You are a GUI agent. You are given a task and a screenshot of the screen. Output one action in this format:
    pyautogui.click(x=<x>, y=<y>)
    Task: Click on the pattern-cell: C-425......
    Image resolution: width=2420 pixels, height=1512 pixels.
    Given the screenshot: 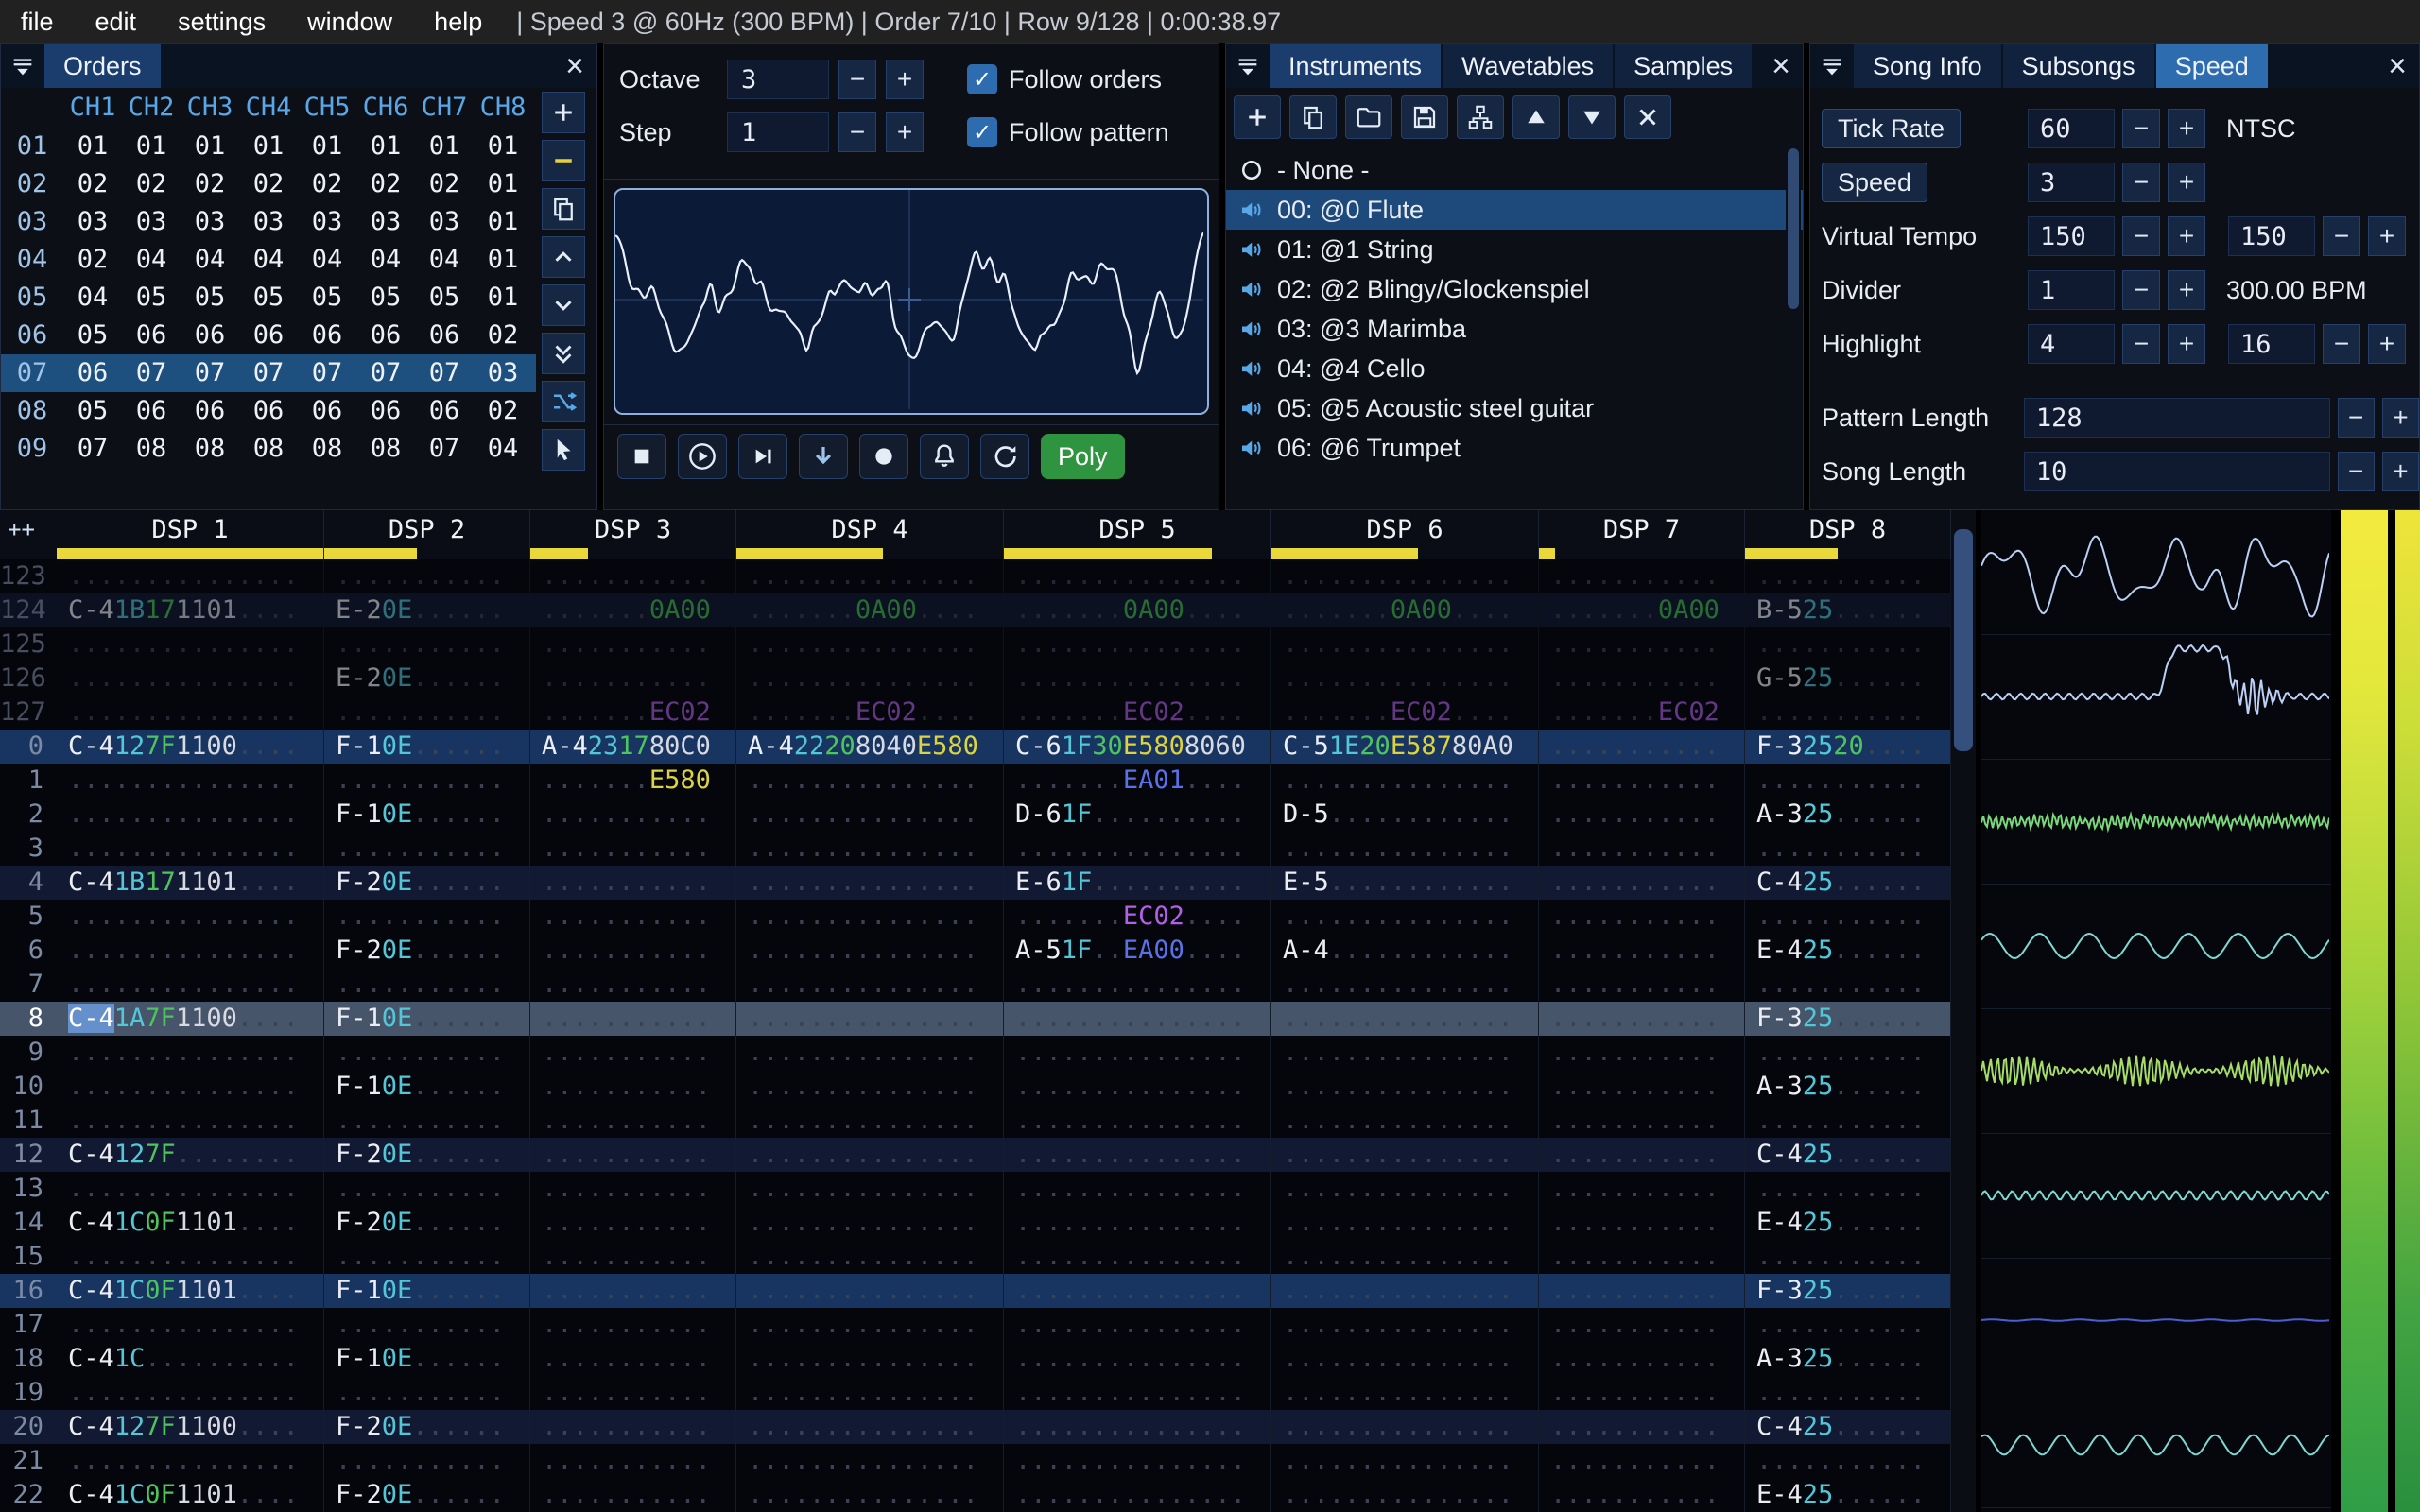 What is the action you would take?
    pyautogui.click(x=1848, y=1427)
    